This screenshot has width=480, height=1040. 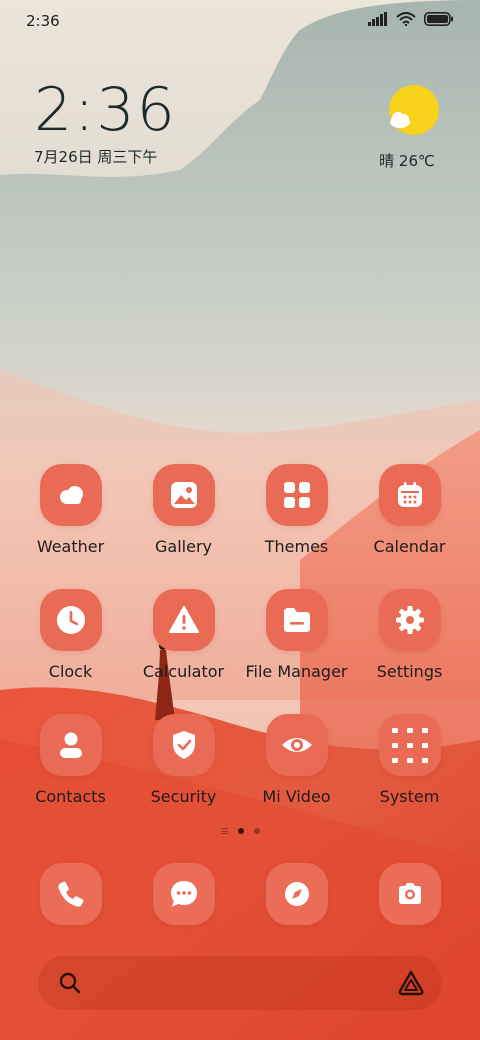 What do you see at coordinates (297, 495) in the screenshot?
I see `grid-icon` at bounding box center [297, 495].